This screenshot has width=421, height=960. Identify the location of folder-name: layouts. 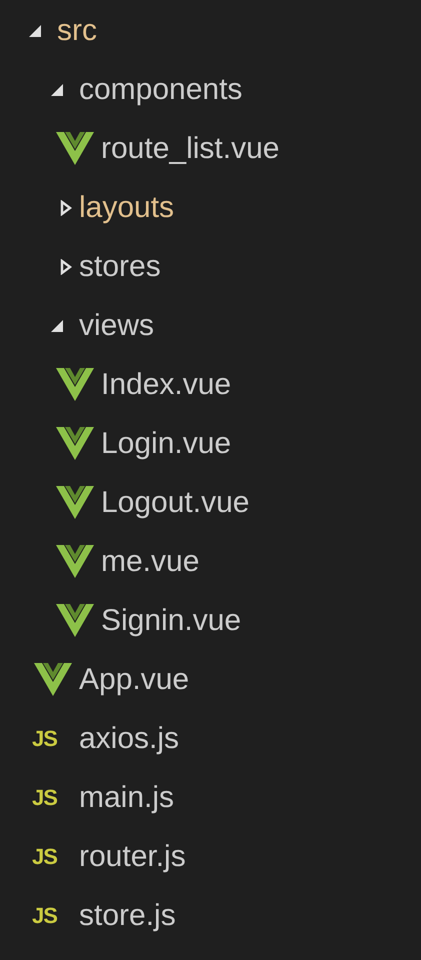
(126, 207).